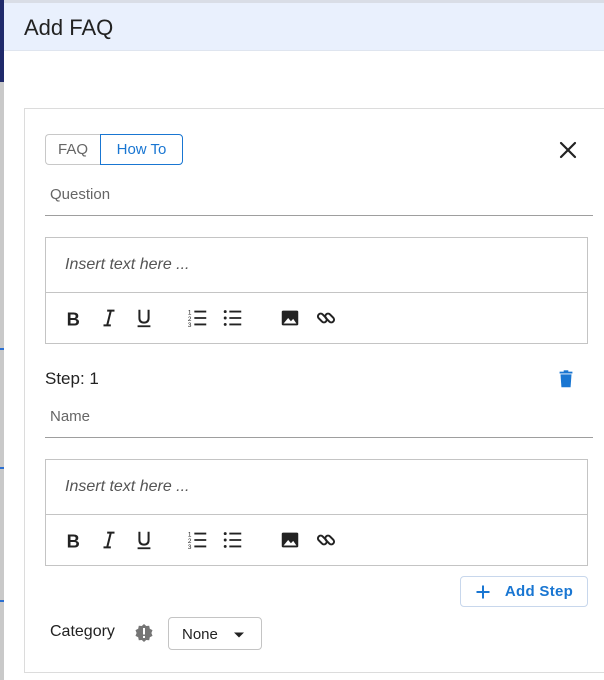 The height and width of the screenshot is (680, 604). I want to click on chevron-down-icon, so click(239, 635).